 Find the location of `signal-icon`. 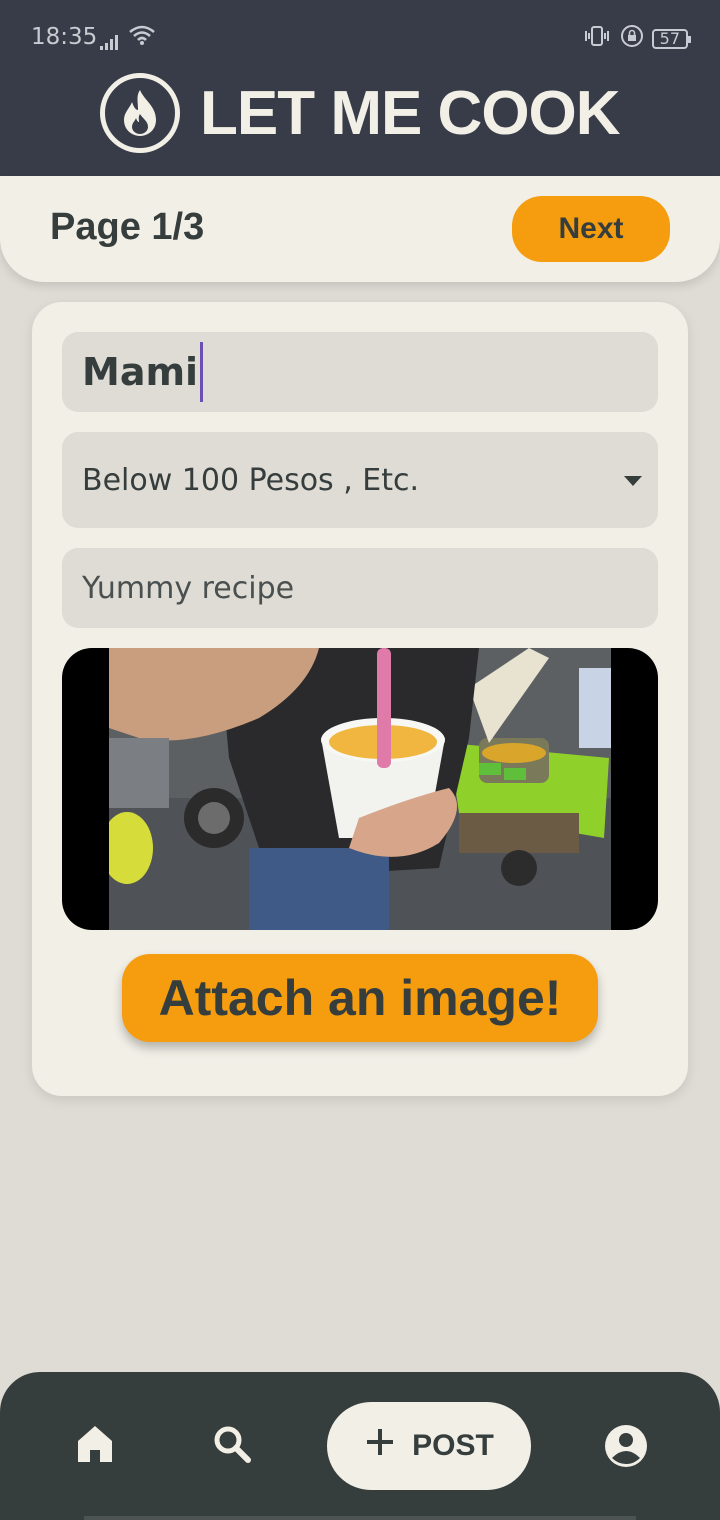

signal-icon is located at coordinates (111, 43).